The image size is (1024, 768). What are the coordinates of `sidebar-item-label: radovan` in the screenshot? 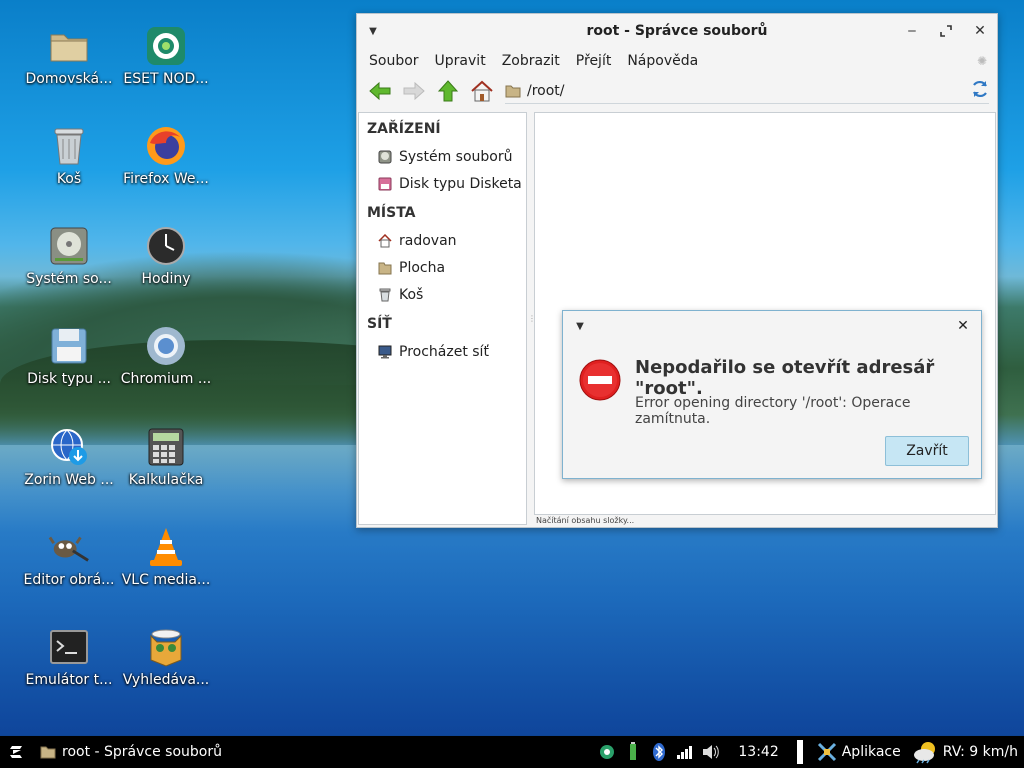 It's located at (428, 240).